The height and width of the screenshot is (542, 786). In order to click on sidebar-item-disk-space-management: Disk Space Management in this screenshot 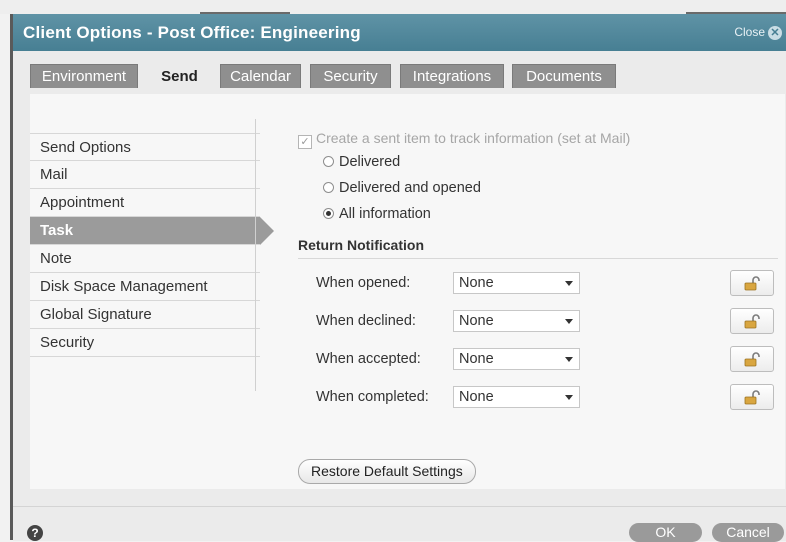, I will do `click(145, 287)`.